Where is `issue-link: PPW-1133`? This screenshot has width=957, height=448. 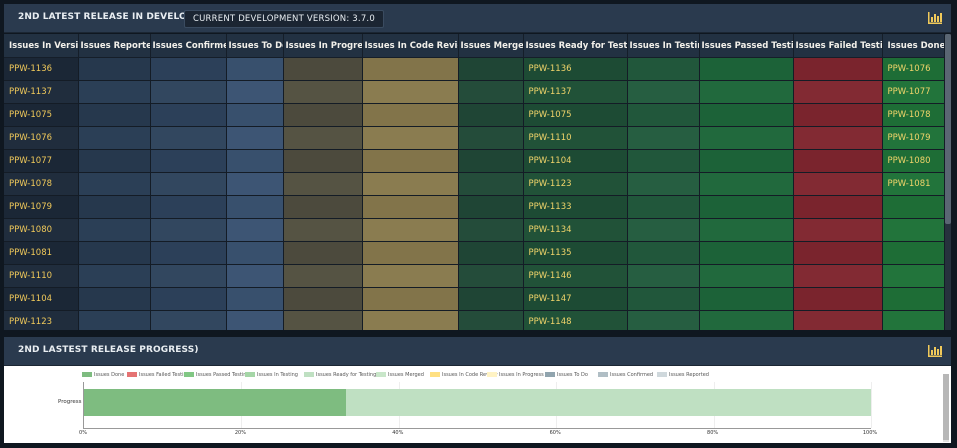 issue-link: PPW-1133 is located at coordinates (575, 207).